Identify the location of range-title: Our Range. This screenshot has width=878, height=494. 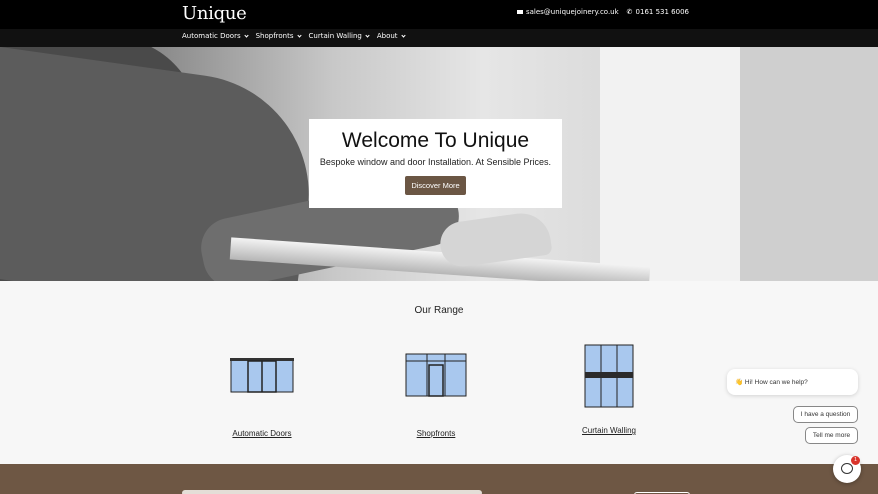
(439, 310).